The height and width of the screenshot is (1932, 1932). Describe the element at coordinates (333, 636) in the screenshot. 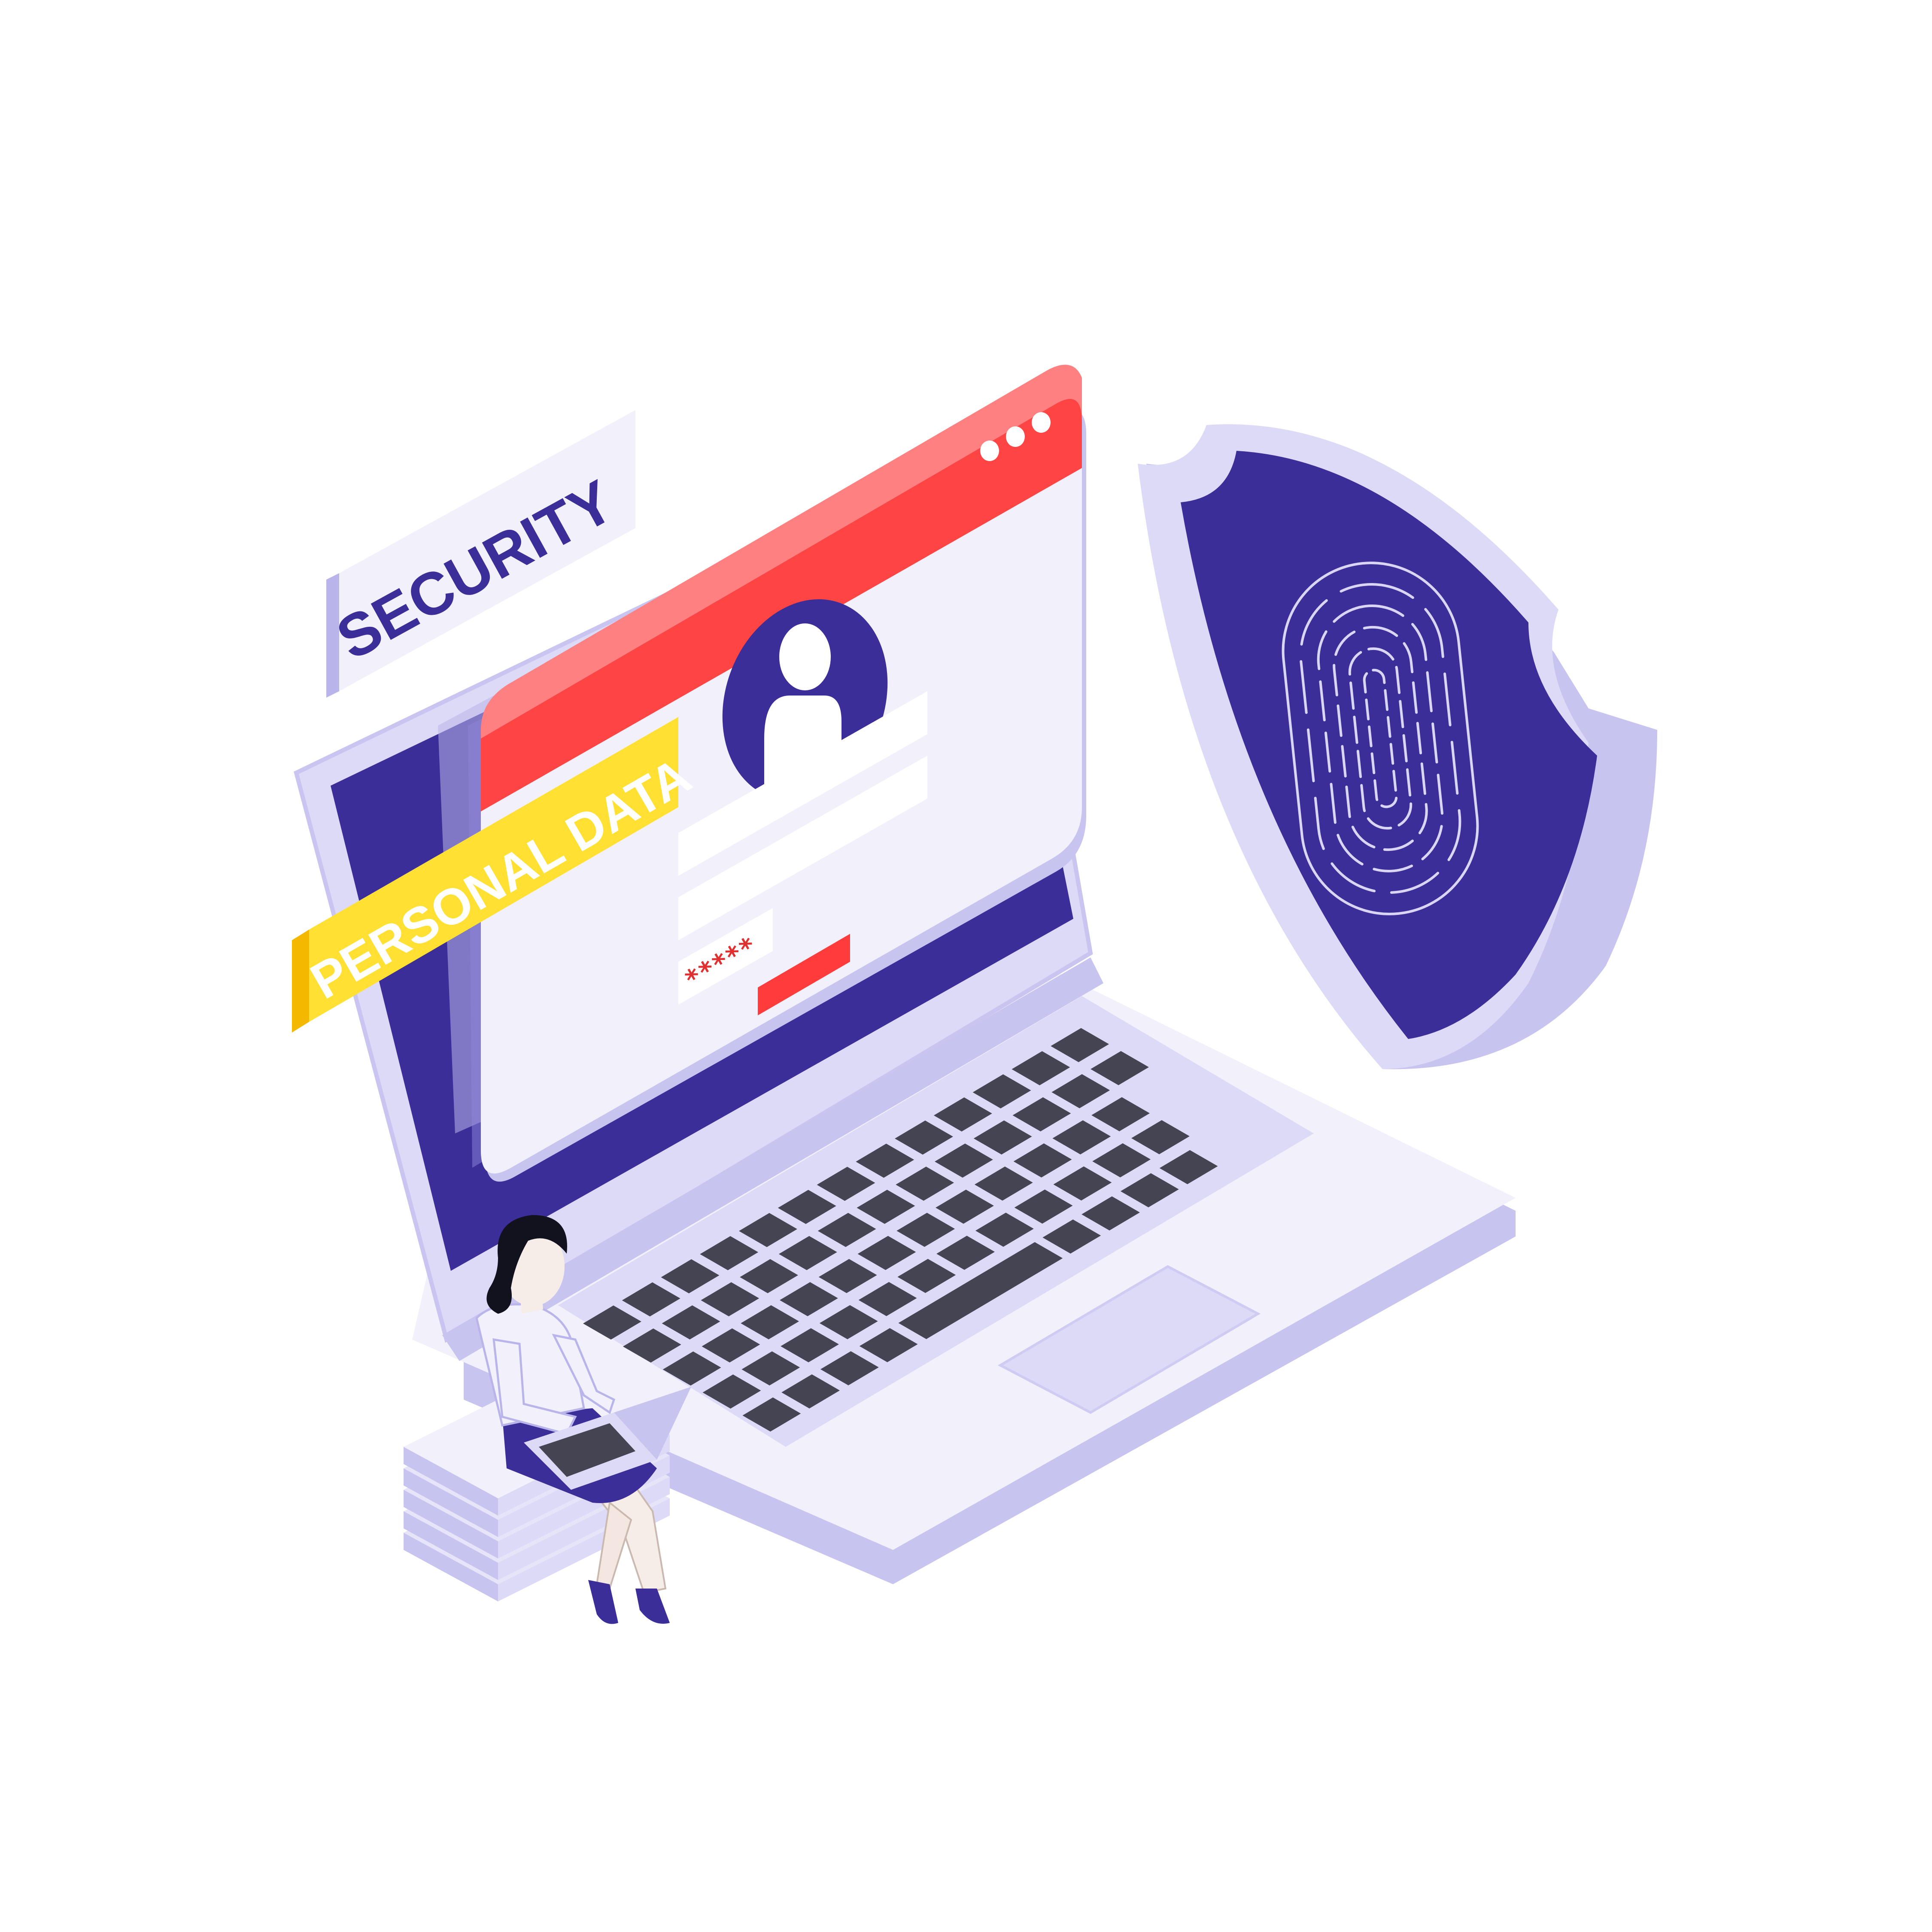

I see `security-badge-side` at that location.